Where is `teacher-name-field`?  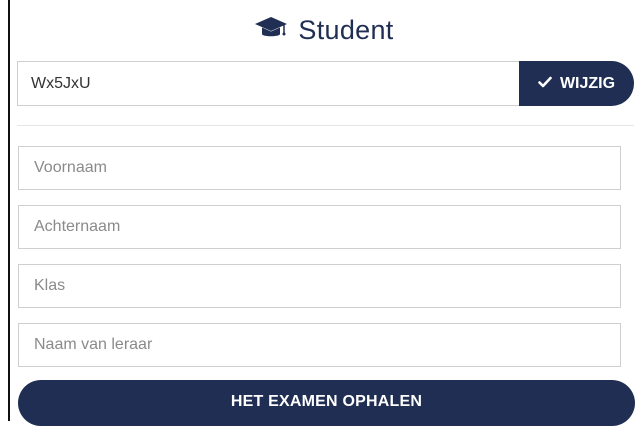 teacher-name-field is located at coordinates (319, 345).